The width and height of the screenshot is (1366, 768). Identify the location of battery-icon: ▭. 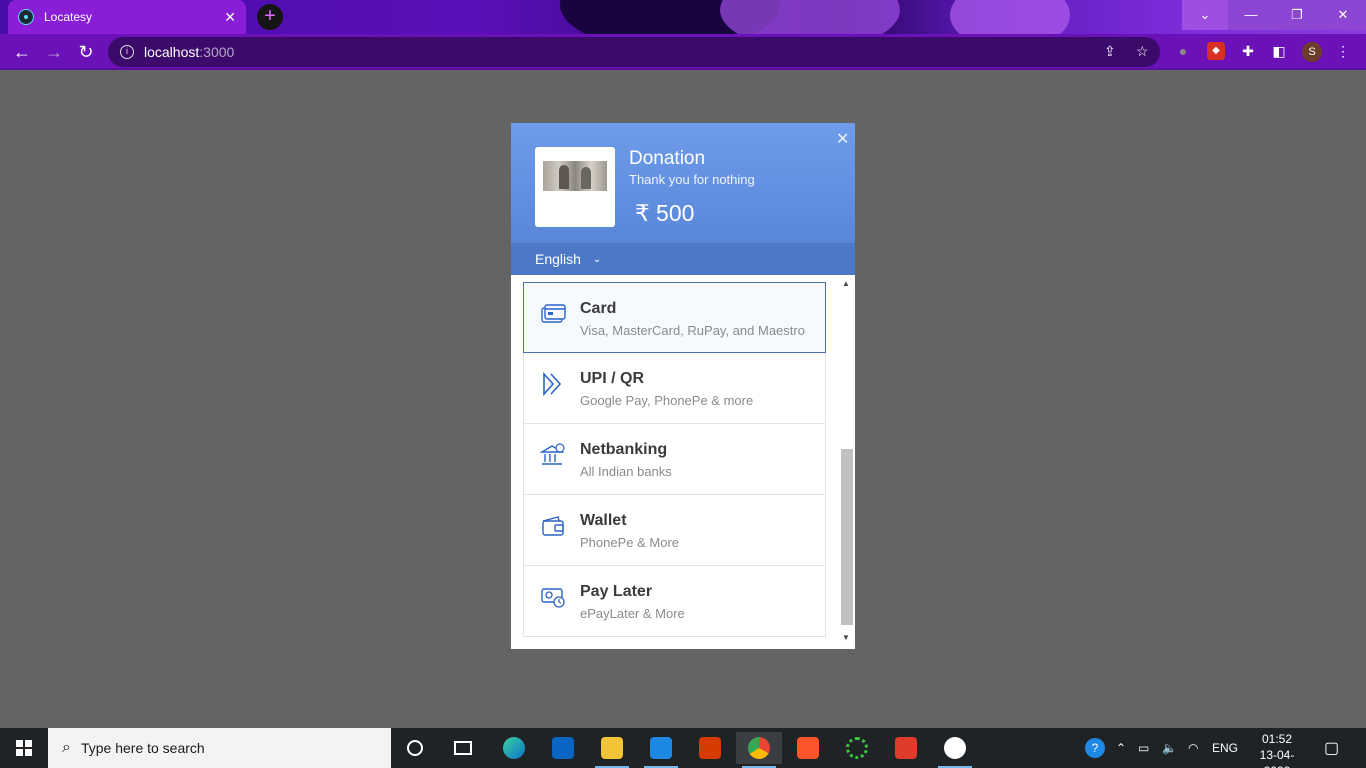
(1143, 748).